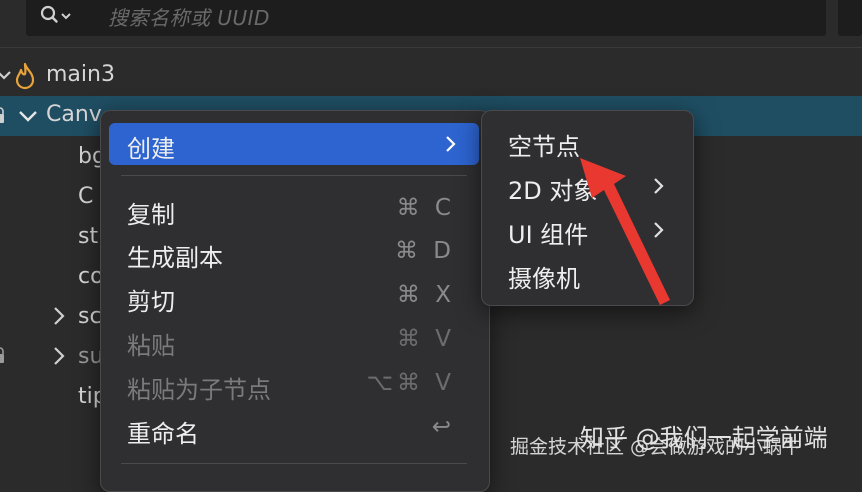  Describe the element at coordinates (151, 215) in the screenshot. I see `menu-item-label: 复制` at that location.